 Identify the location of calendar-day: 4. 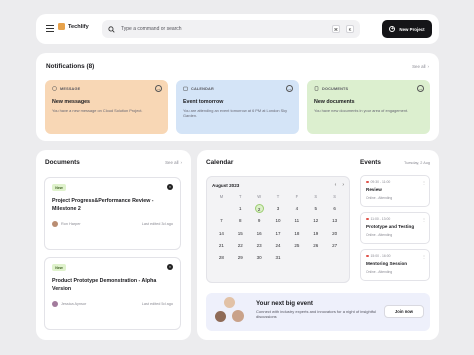
(296, 208).